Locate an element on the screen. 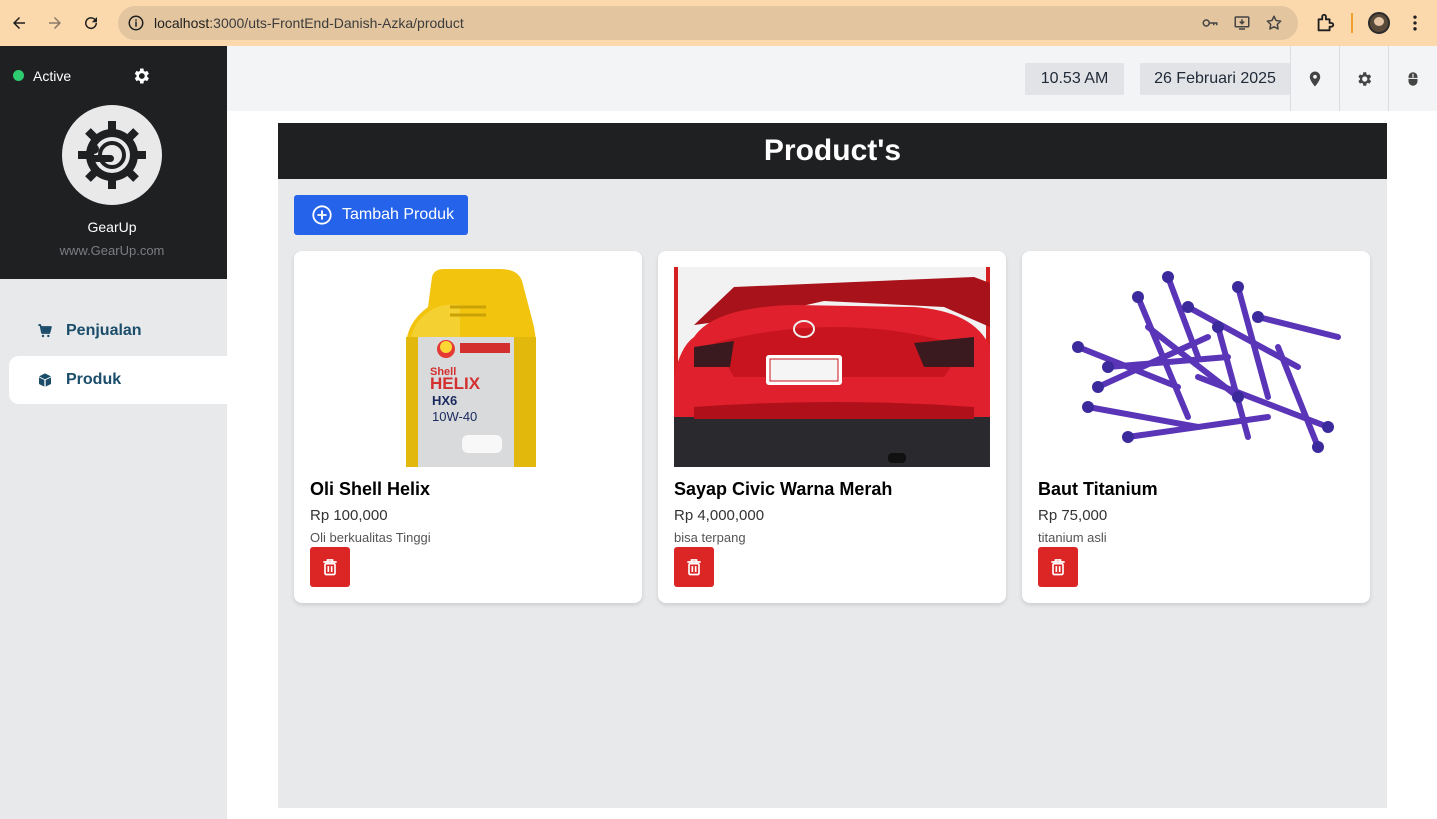 This screenshot has height=819, width=1437. sidebar-item-label: Produk is located at coordinates (94, 379).